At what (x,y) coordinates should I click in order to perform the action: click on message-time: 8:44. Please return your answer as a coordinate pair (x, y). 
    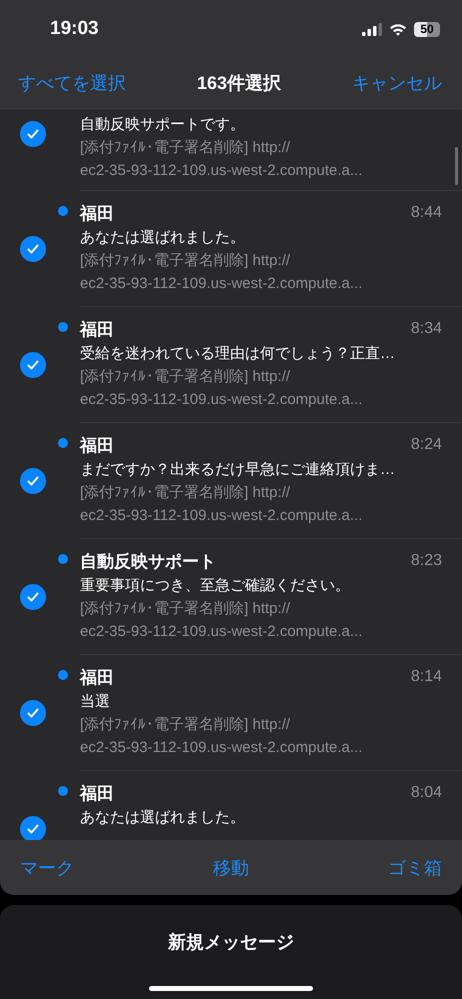
    Looking at the image, I should click on (426, 213).